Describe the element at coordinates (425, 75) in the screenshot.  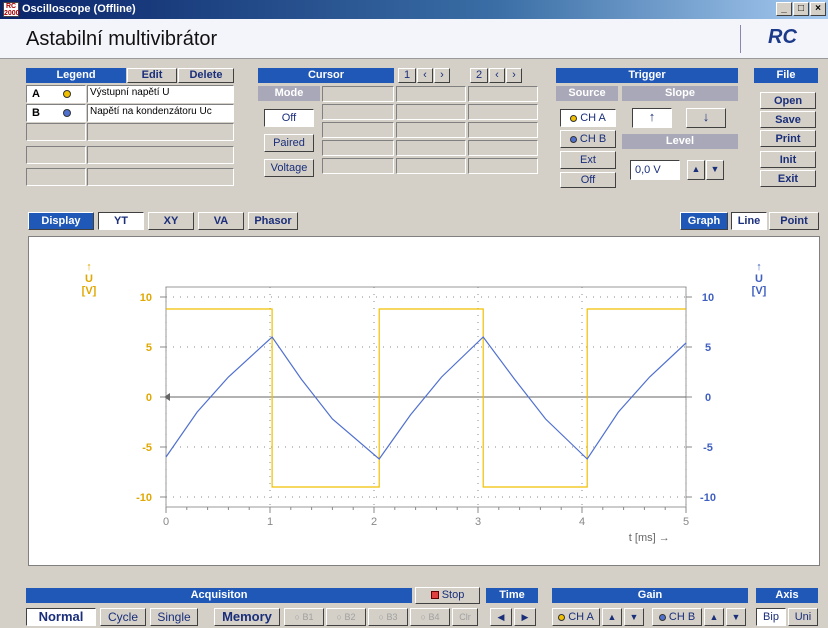
I see `cursor-1-left-icon: ‹` at that location.